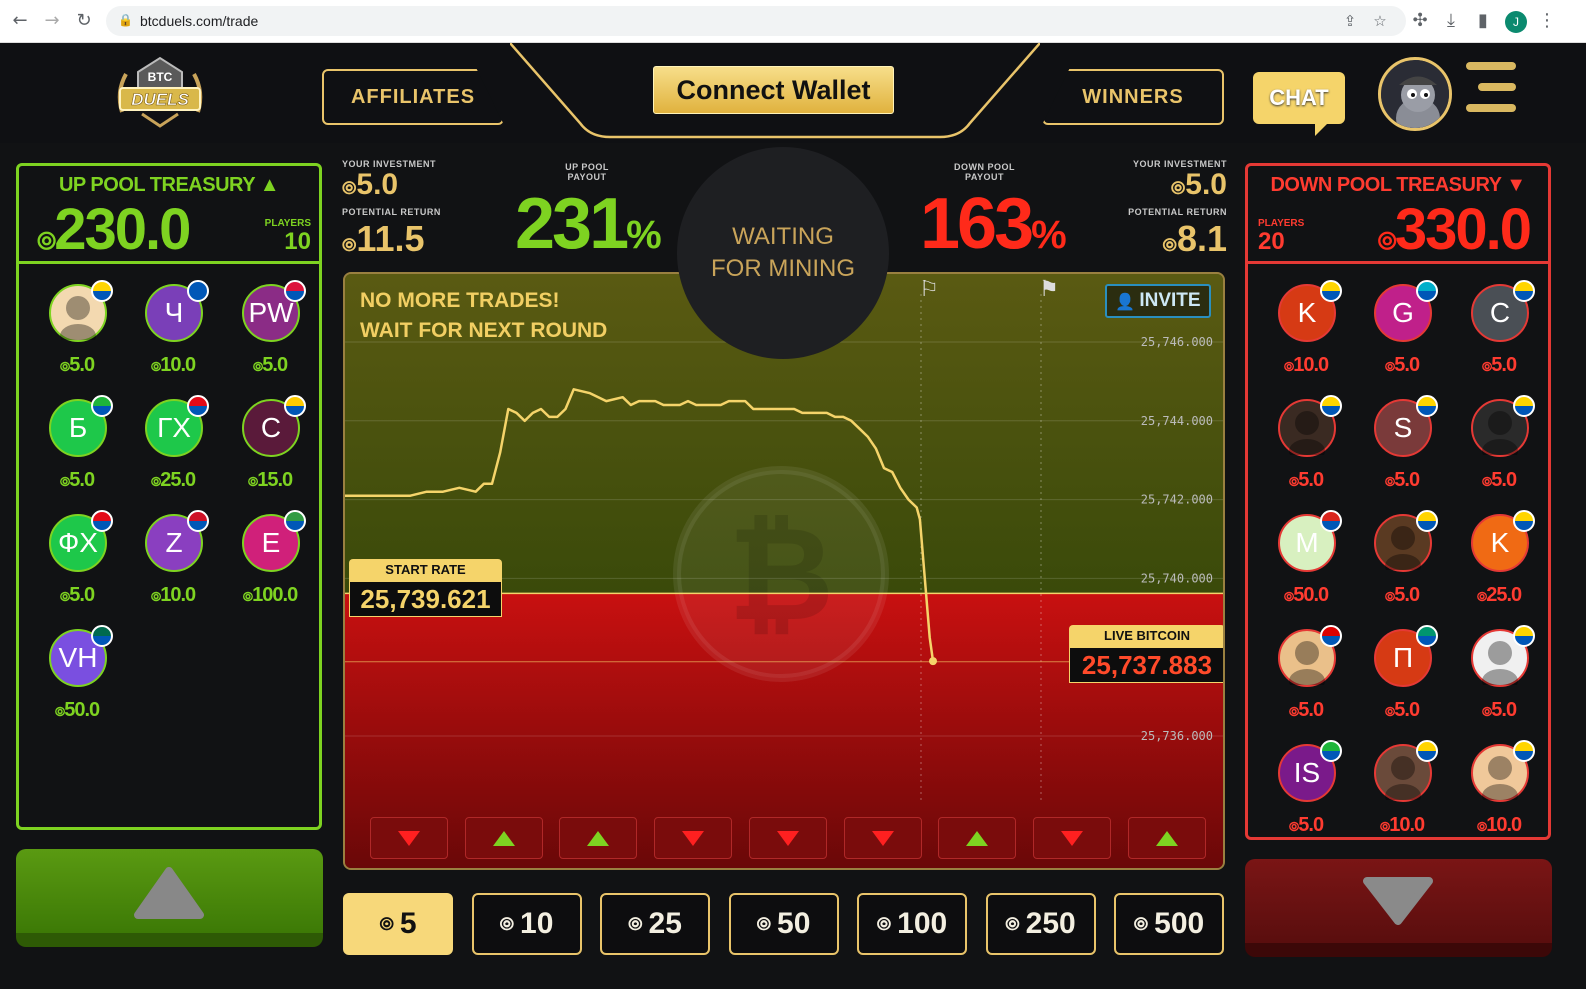 Image resolution: width=1586 pixels, height=989 pixels. What do you see at coordinates (1547, 21) in the screenshot?
I see `kebab-menu-icon: ⋮` at bounding box center [1547, 21].